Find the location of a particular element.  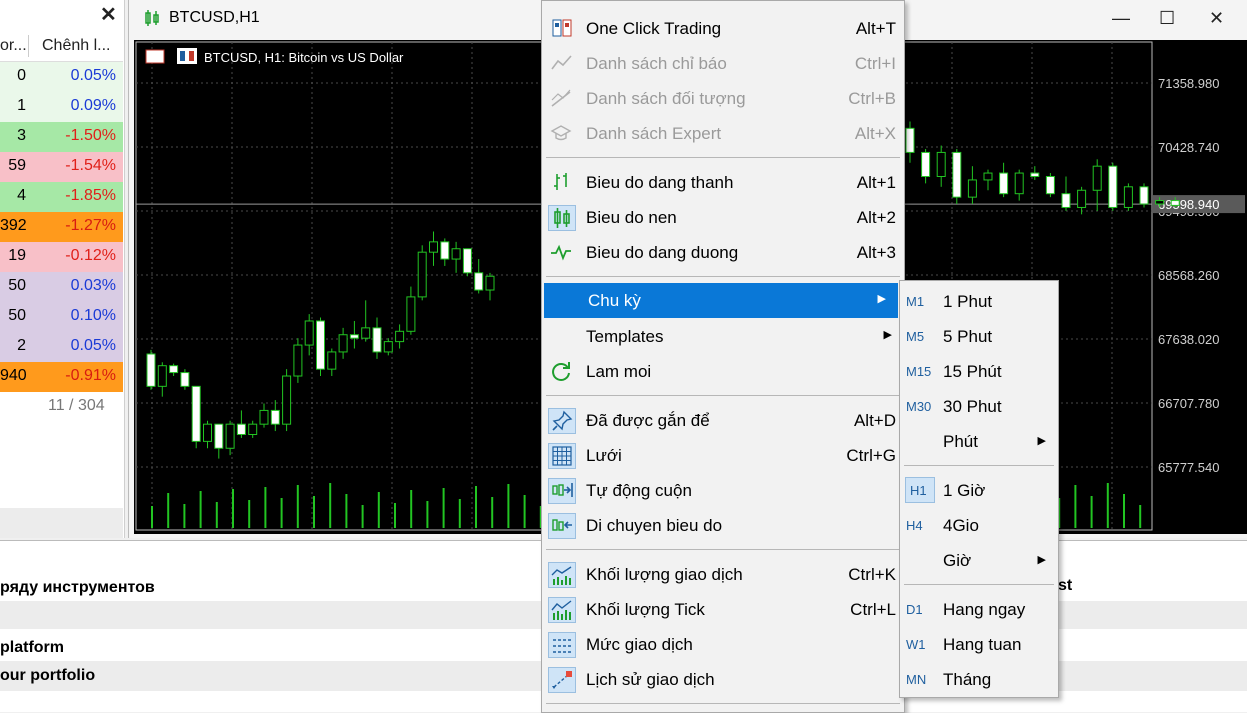

submenu-item-label: Giờ is located at coordinates (957, 560).